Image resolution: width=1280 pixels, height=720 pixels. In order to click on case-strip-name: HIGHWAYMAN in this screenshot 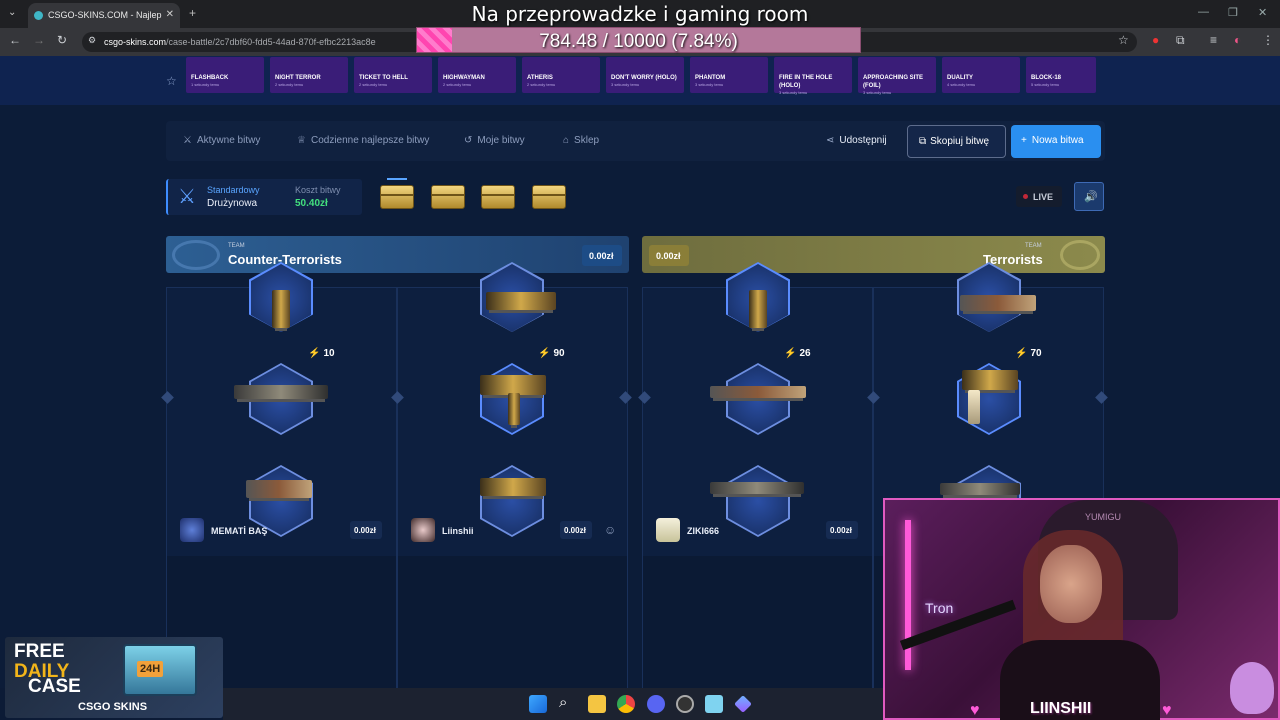, I will do `click(464, 78)`.